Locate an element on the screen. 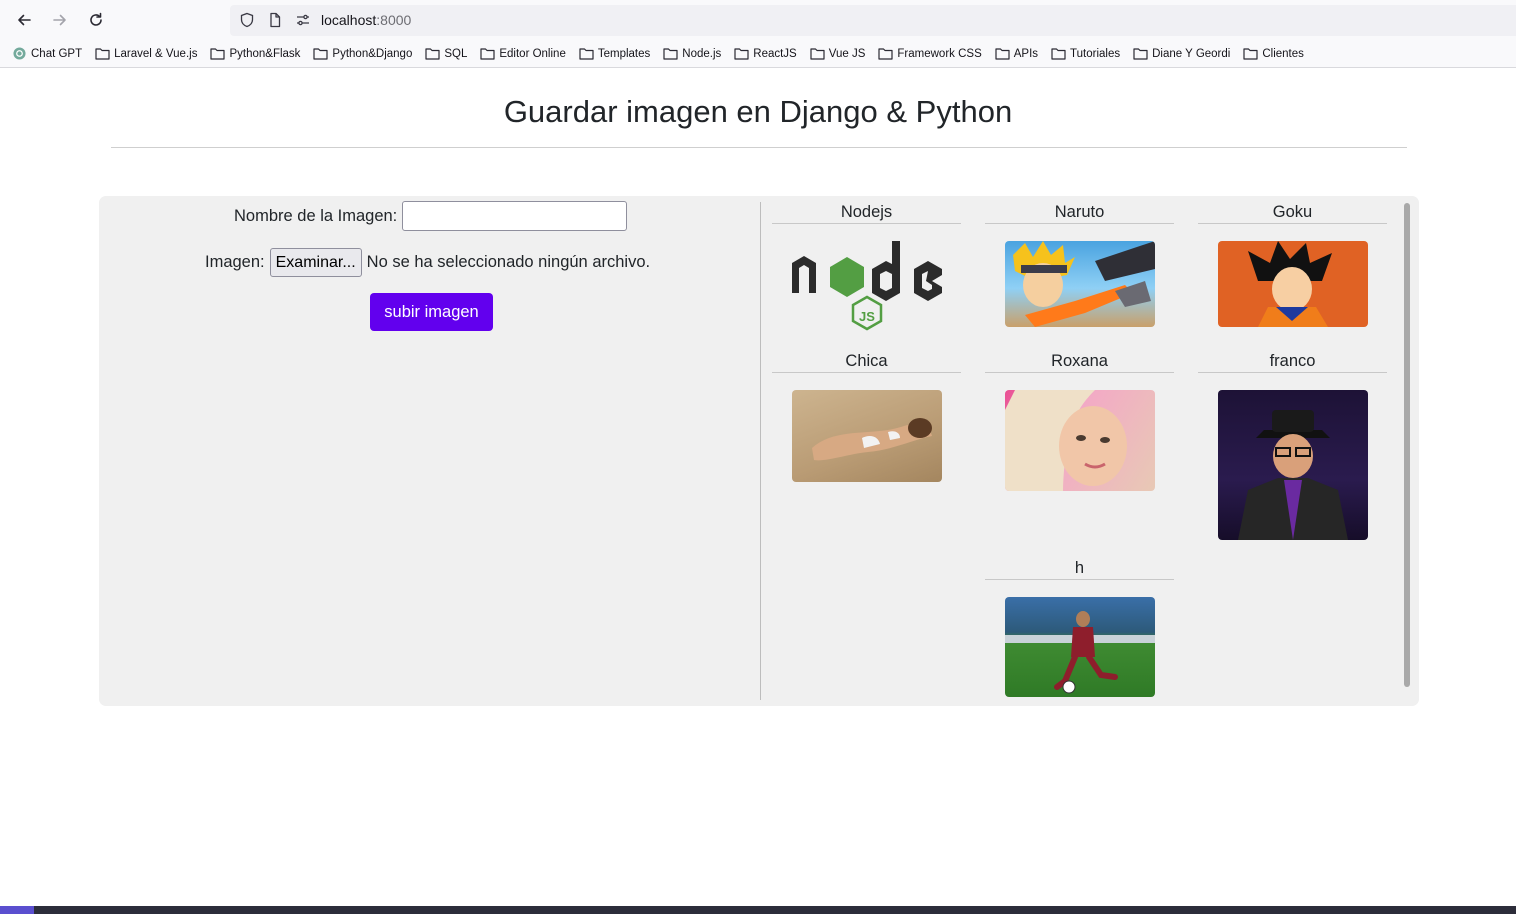  reload-button is located at coordinates (96, 20).